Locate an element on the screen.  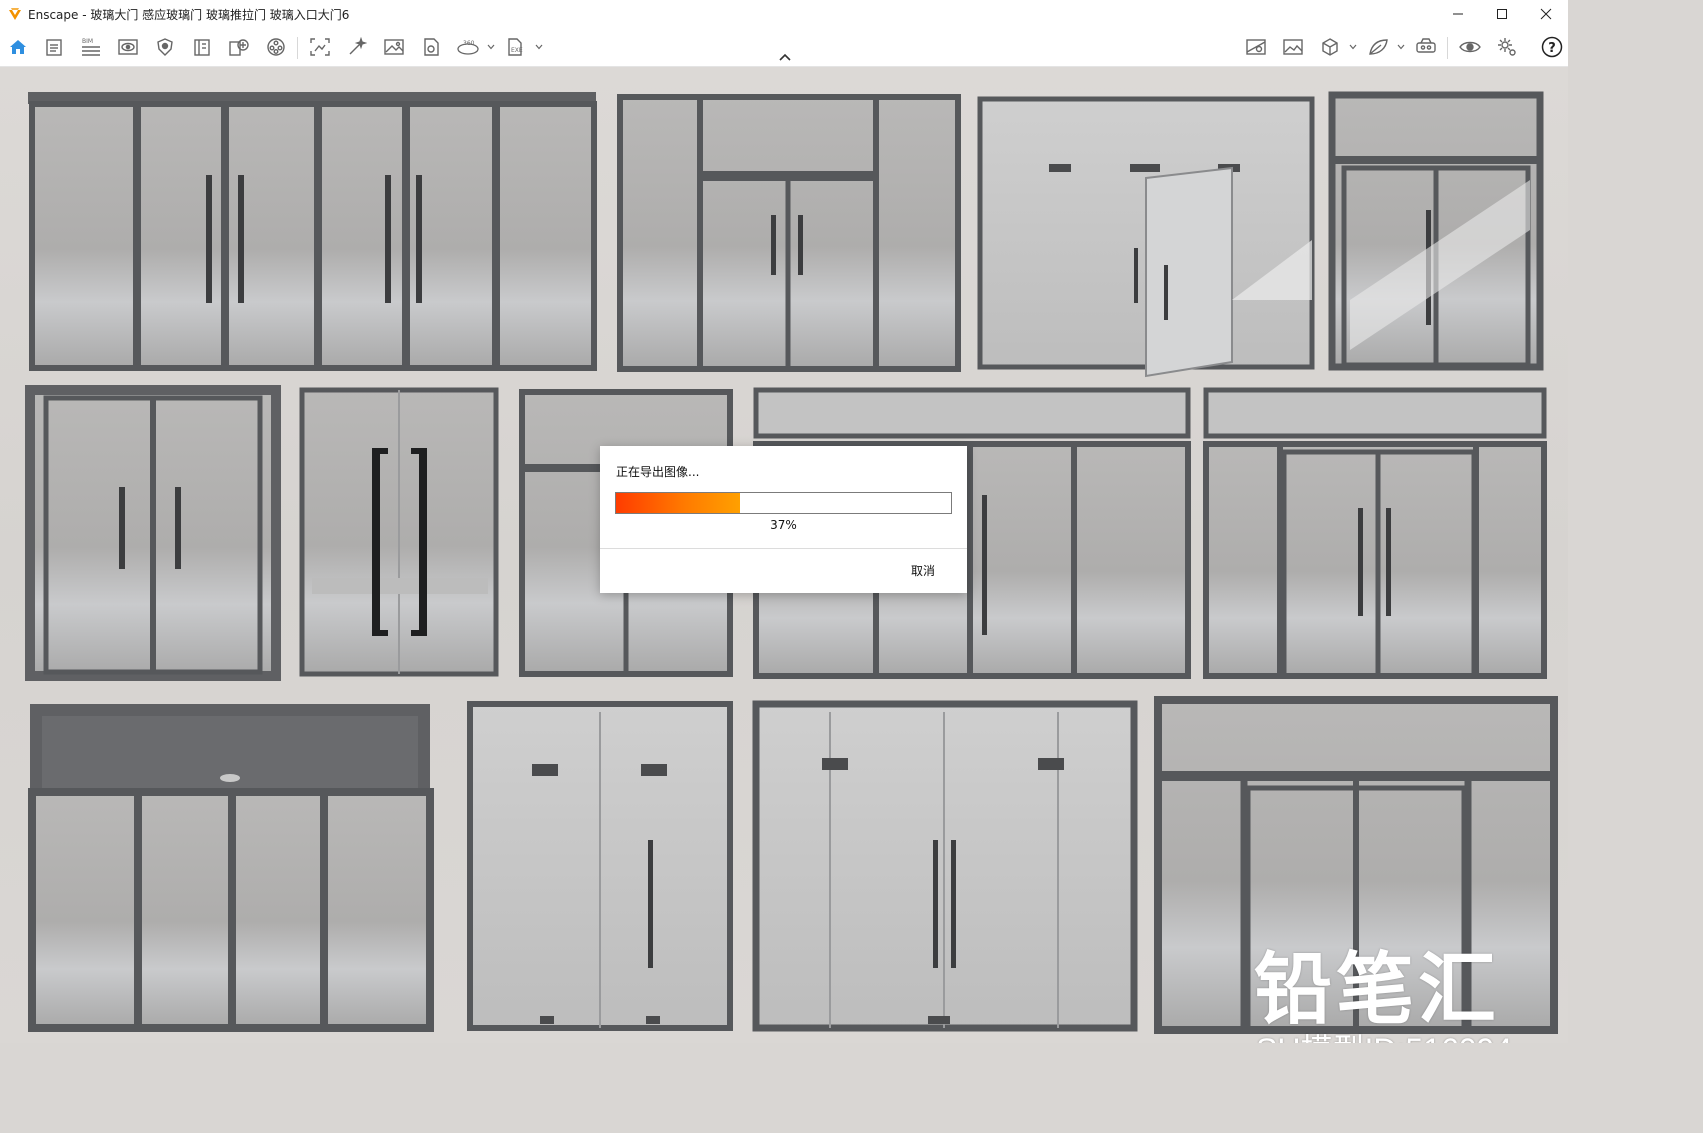
gallery-icon is located at coordinates (1293, 47).